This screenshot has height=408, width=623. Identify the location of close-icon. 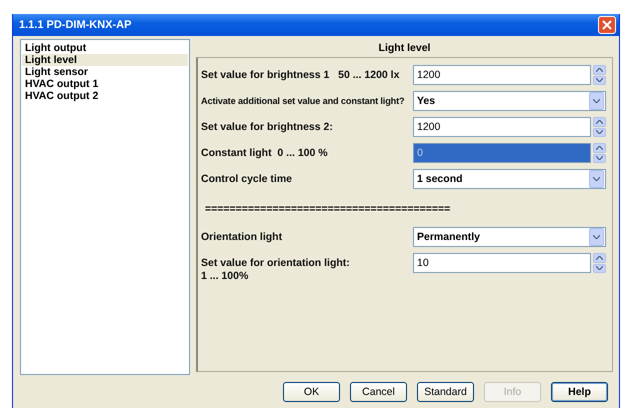
(607, 25).